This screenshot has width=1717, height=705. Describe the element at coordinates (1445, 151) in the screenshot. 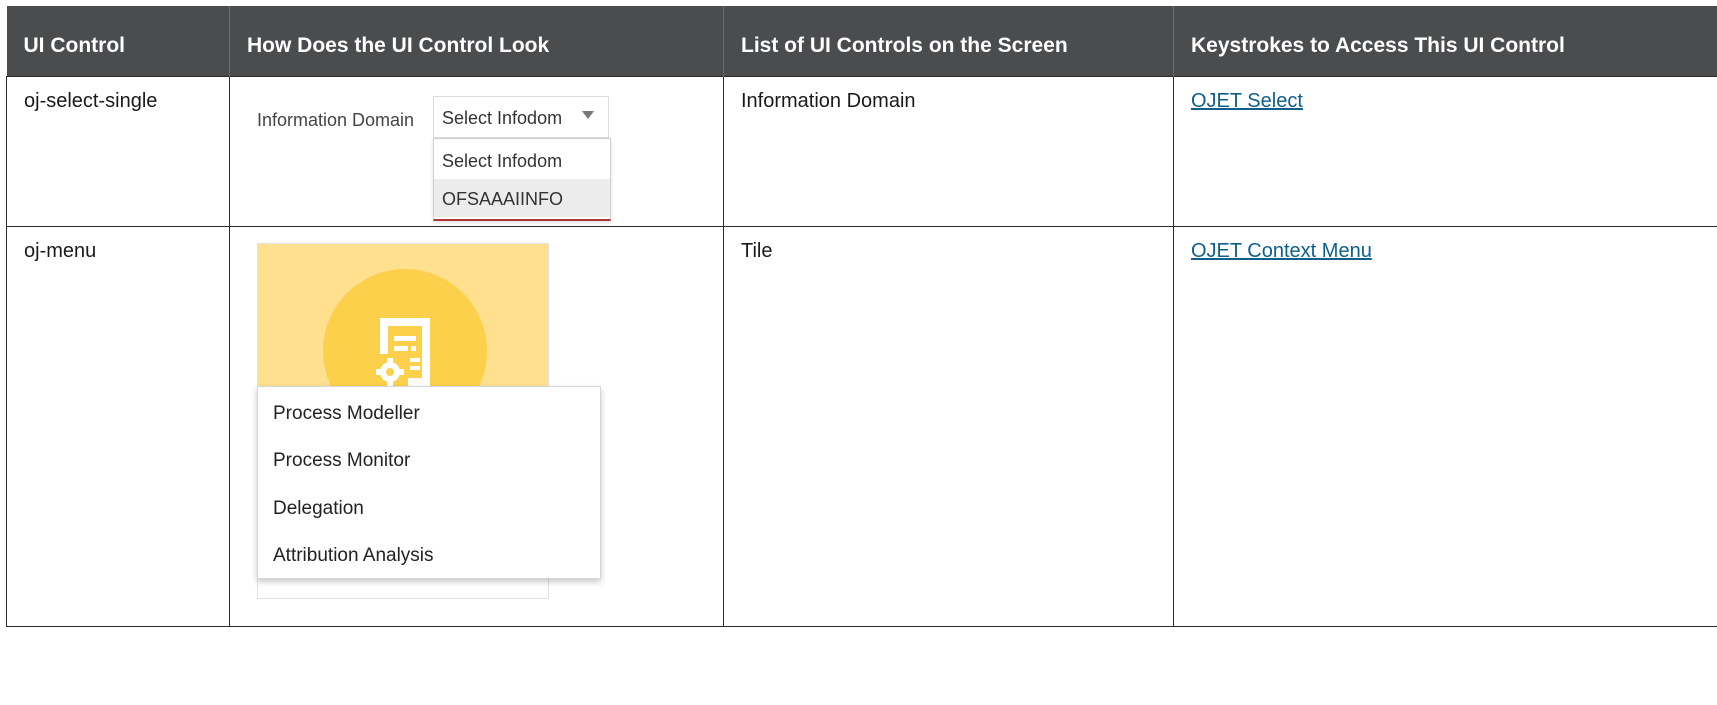

I see `cell-keystrokes: OJET Select` at that location.